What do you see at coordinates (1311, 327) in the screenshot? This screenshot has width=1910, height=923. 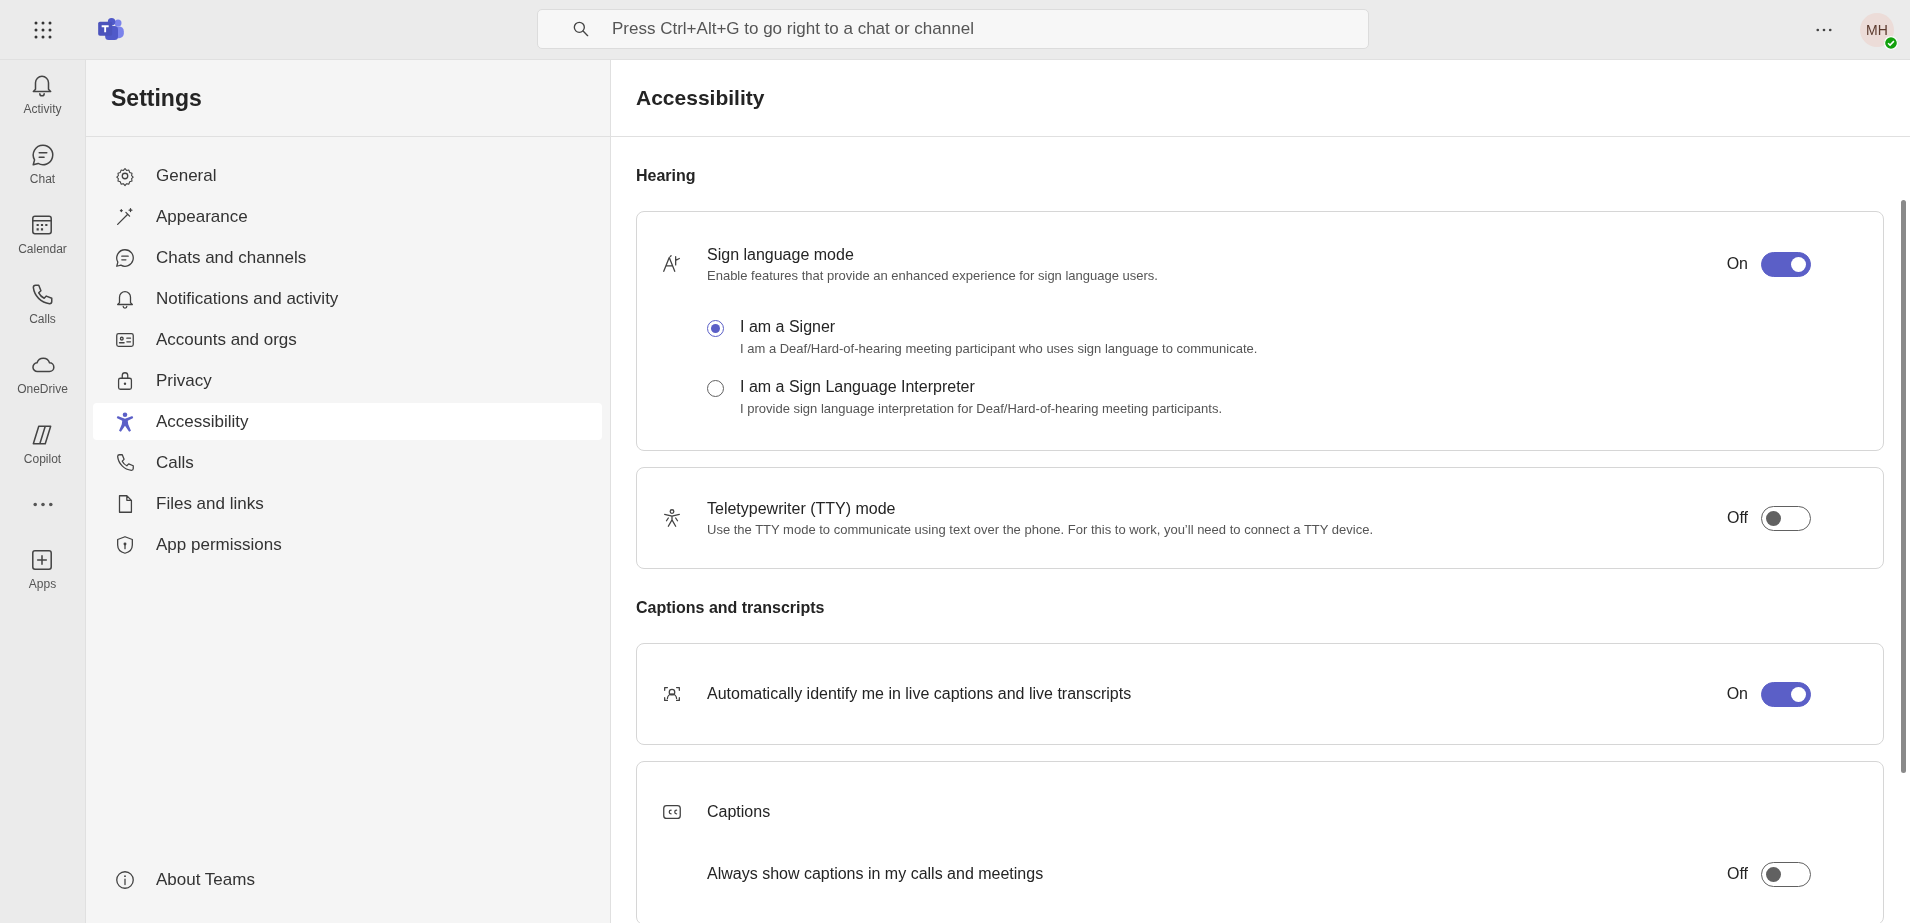 I see `radio-label: I am a Signer` at bounding box center [1311, 327].